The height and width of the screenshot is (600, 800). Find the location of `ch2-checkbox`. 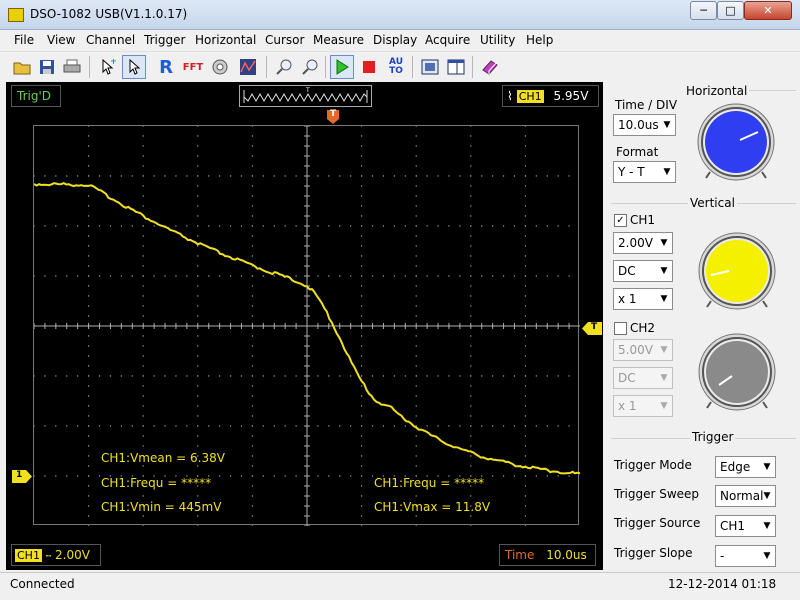

ch2-checkbox is located at coordinates (620, 328).